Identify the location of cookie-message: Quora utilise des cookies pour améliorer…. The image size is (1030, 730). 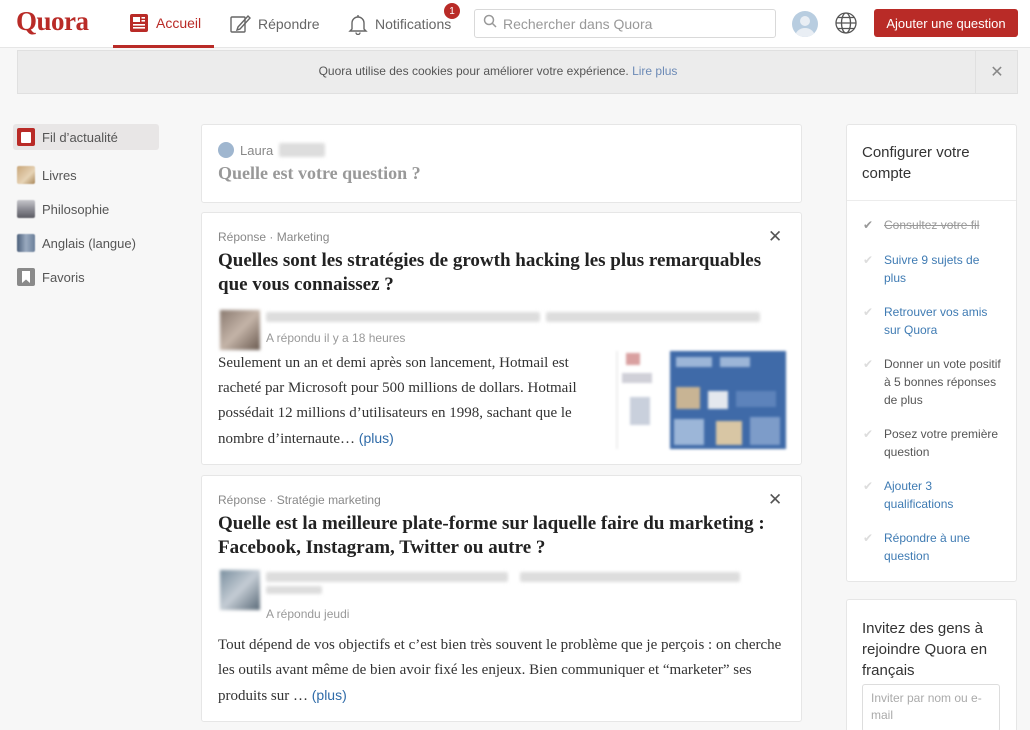
(498, 71).